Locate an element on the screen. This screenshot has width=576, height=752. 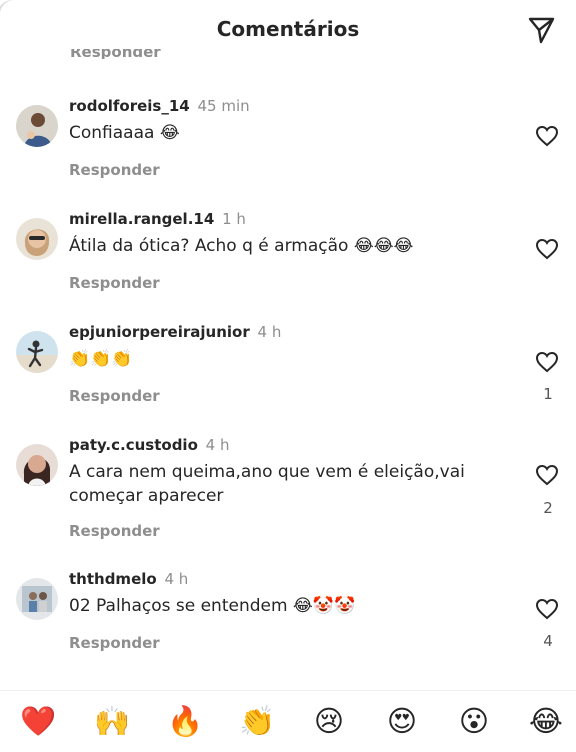
reaction-clap-button: 👏 is located at coordinates (257, 721).